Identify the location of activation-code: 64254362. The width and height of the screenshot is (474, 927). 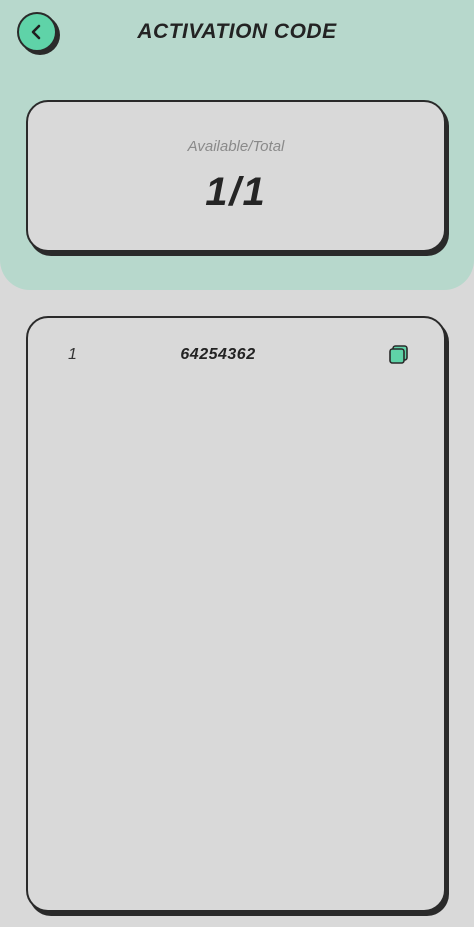
(218, 354).